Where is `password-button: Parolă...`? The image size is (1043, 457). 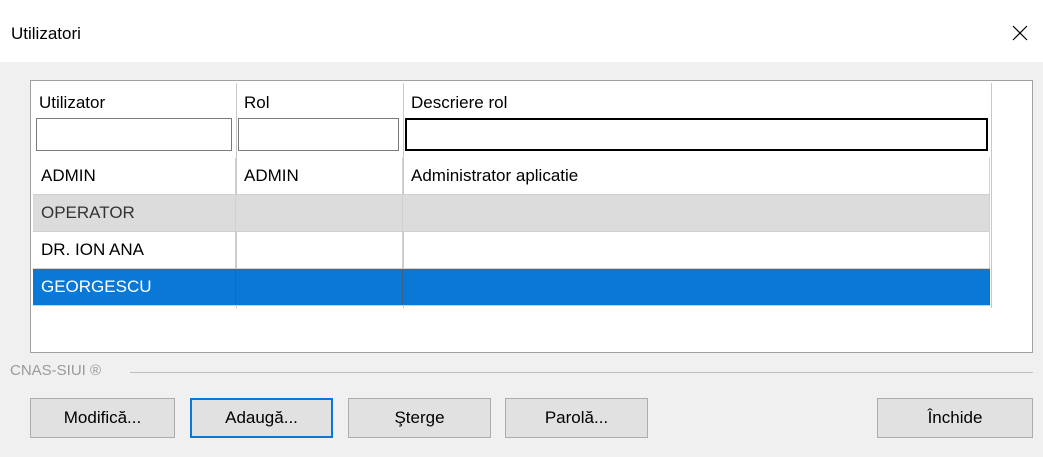 password-button: Parolă... is located at coordinates (576, 418).